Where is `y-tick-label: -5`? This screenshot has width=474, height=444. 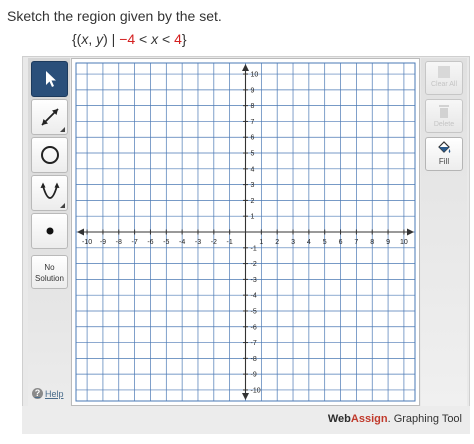
y-tick-label: -5 is located at coordinates (254, 311).